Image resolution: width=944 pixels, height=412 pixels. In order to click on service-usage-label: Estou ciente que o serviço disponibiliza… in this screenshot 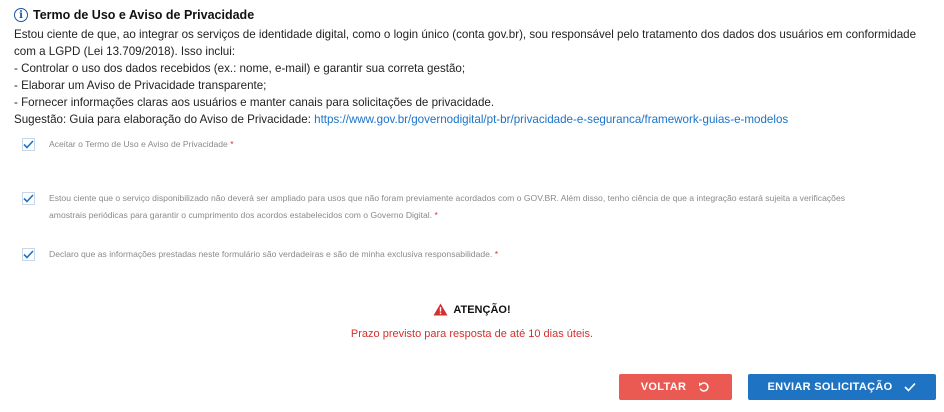, I will do `click(449, 207)`.